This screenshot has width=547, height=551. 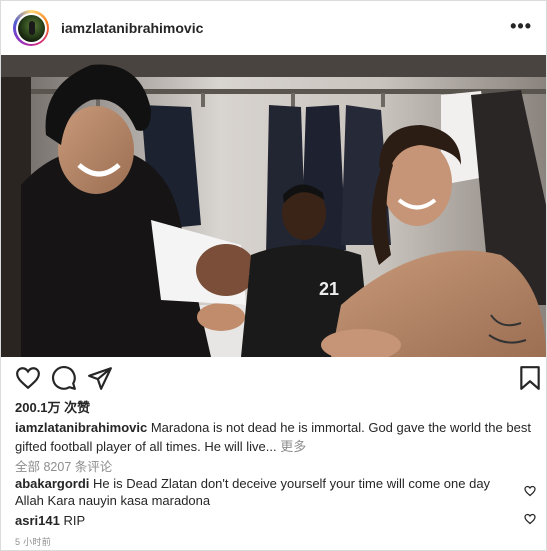 I want to click on post-timestamp: 5 小时前, so click(x=33, y=542).